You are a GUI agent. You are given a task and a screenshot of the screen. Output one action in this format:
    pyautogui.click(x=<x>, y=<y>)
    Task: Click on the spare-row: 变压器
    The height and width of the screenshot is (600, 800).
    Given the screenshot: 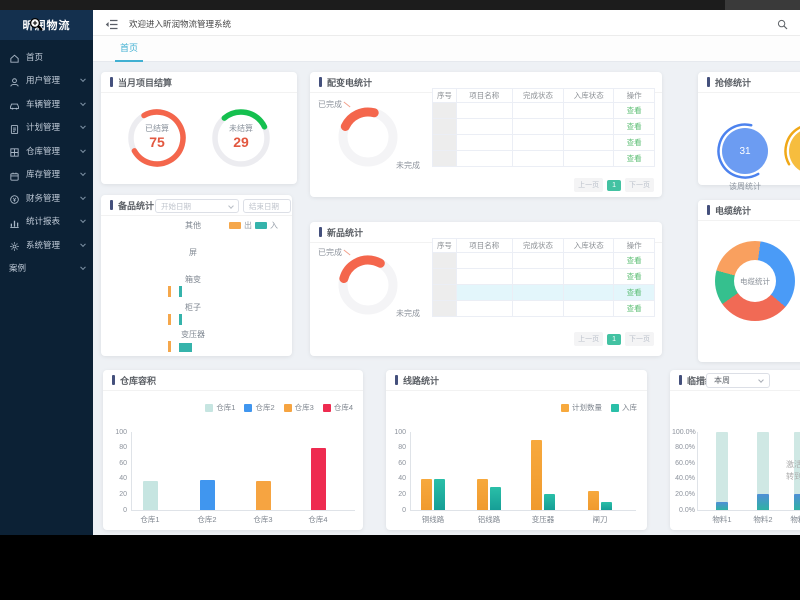 What is the action you would take?
    pyautogui.click(x=196, y=339)
    